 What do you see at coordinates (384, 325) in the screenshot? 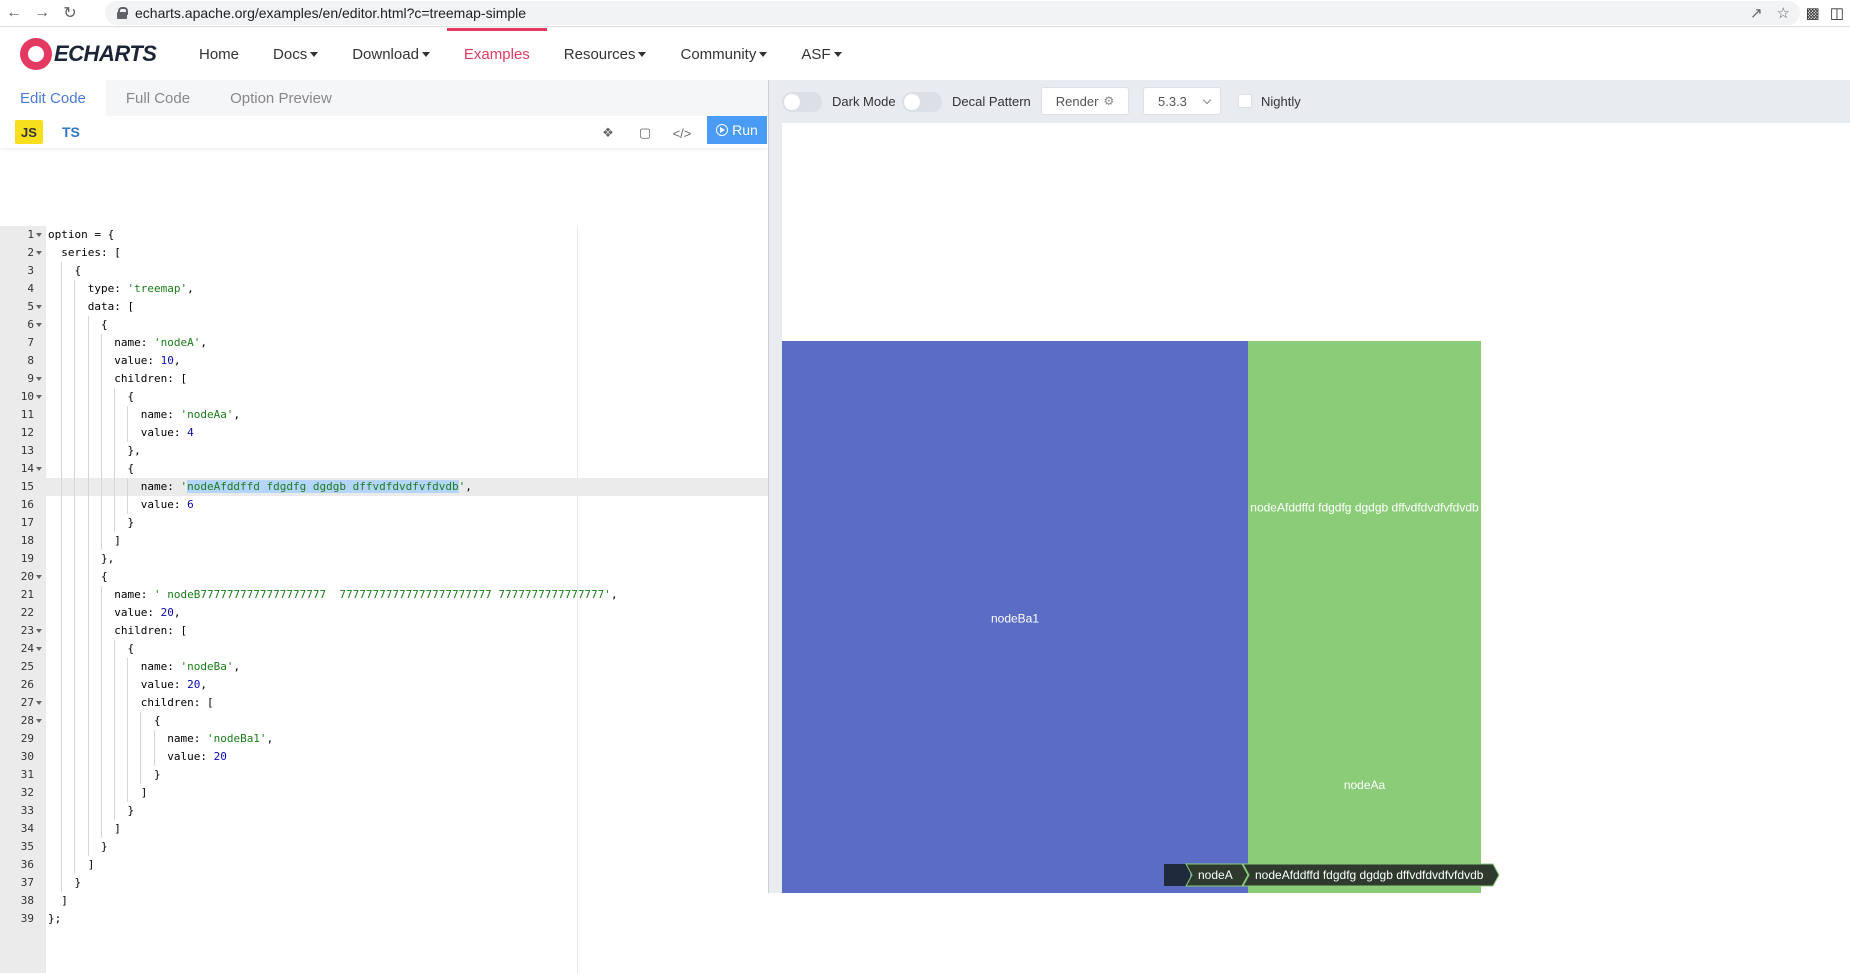
I see `code-line: 6 {` at bounding box center [384, 325].